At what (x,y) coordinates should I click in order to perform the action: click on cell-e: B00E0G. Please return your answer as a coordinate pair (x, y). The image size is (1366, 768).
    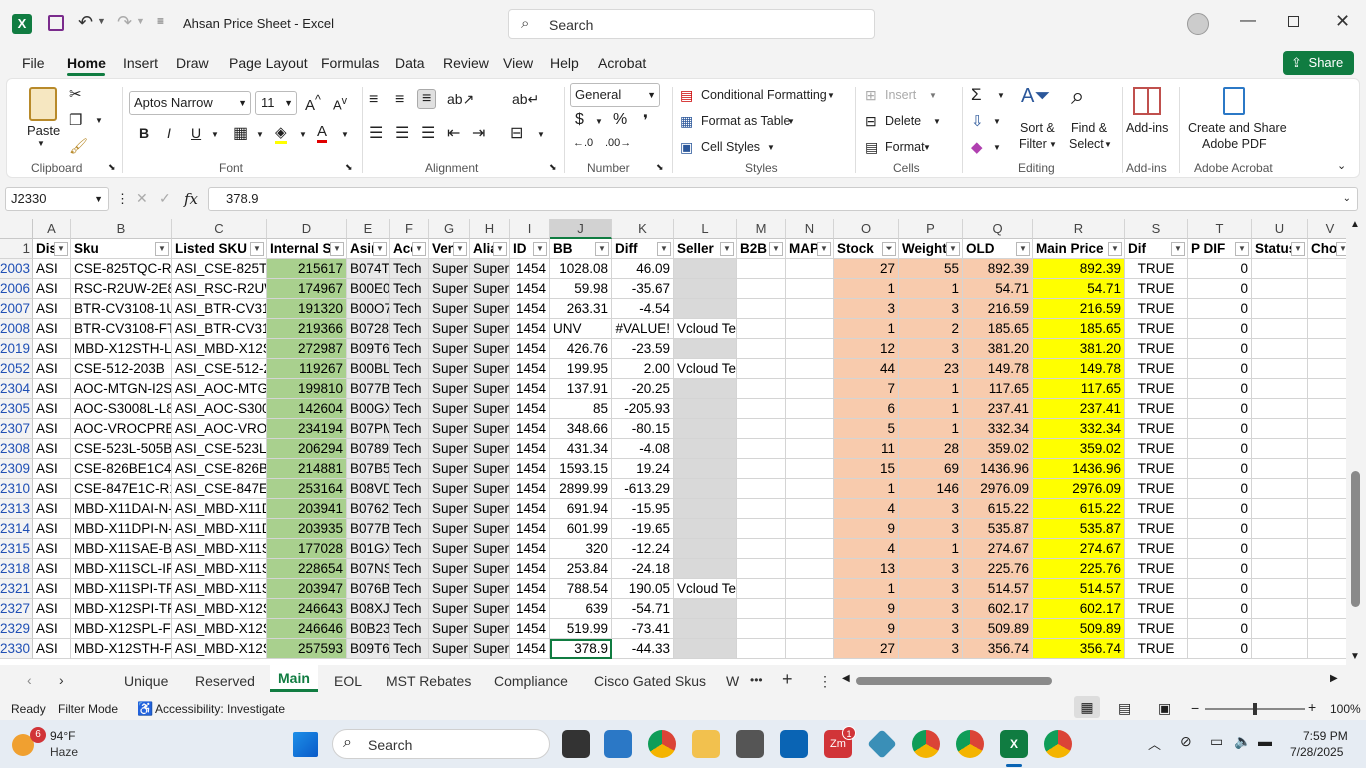
    Looking at the image, I should click on (368, 289).